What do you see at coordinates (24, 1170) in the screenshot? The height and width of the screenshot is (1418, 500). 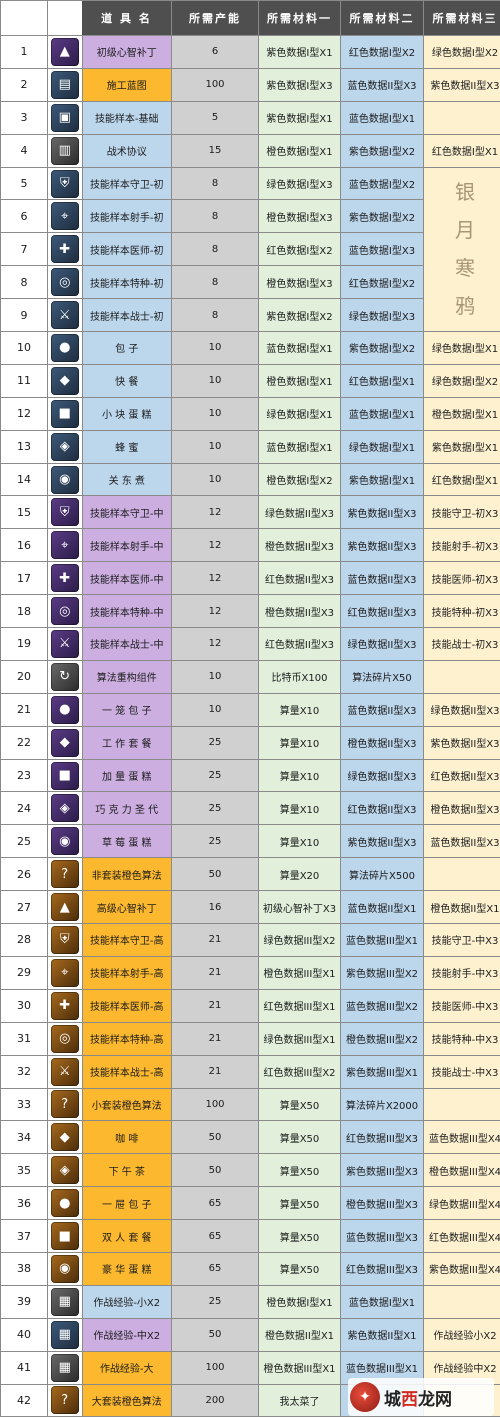 I see `row-index: 35` at bounding box center [24, 1170].